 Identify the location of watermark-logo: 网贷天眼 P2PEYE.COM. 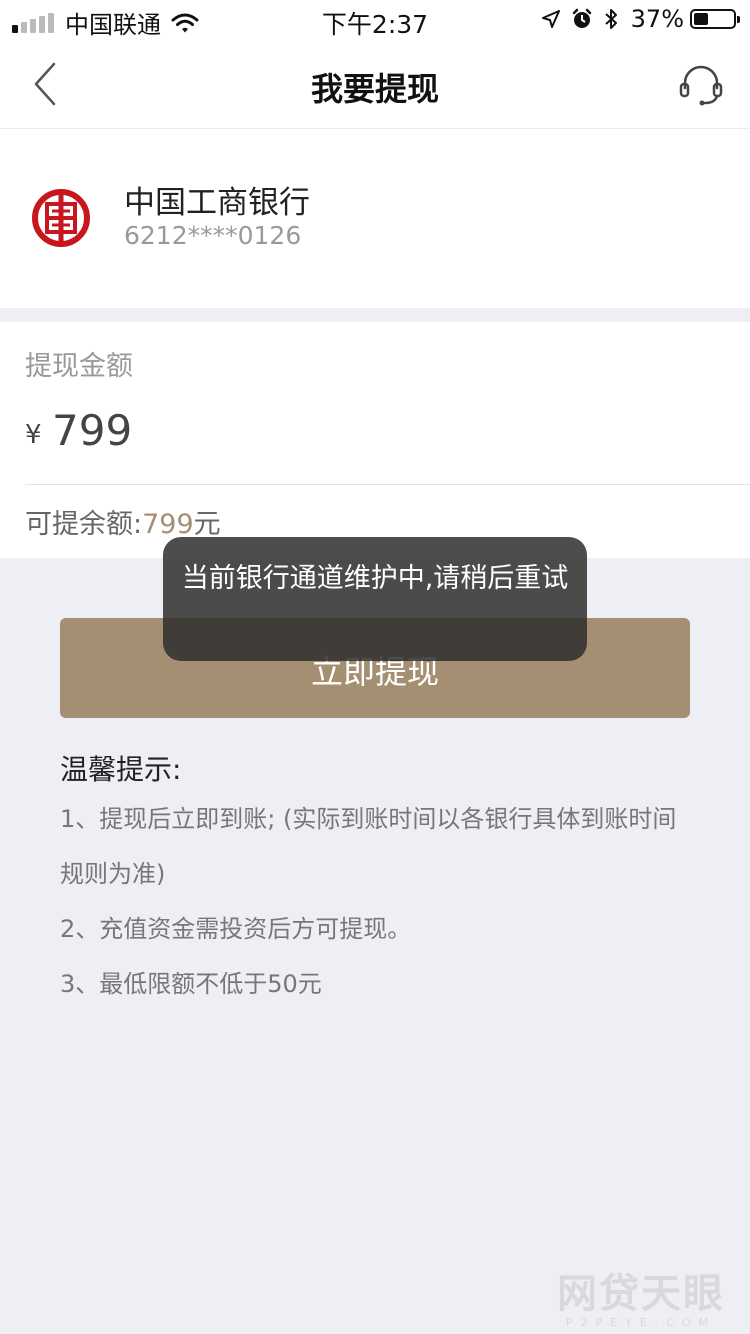
(641, 1301).